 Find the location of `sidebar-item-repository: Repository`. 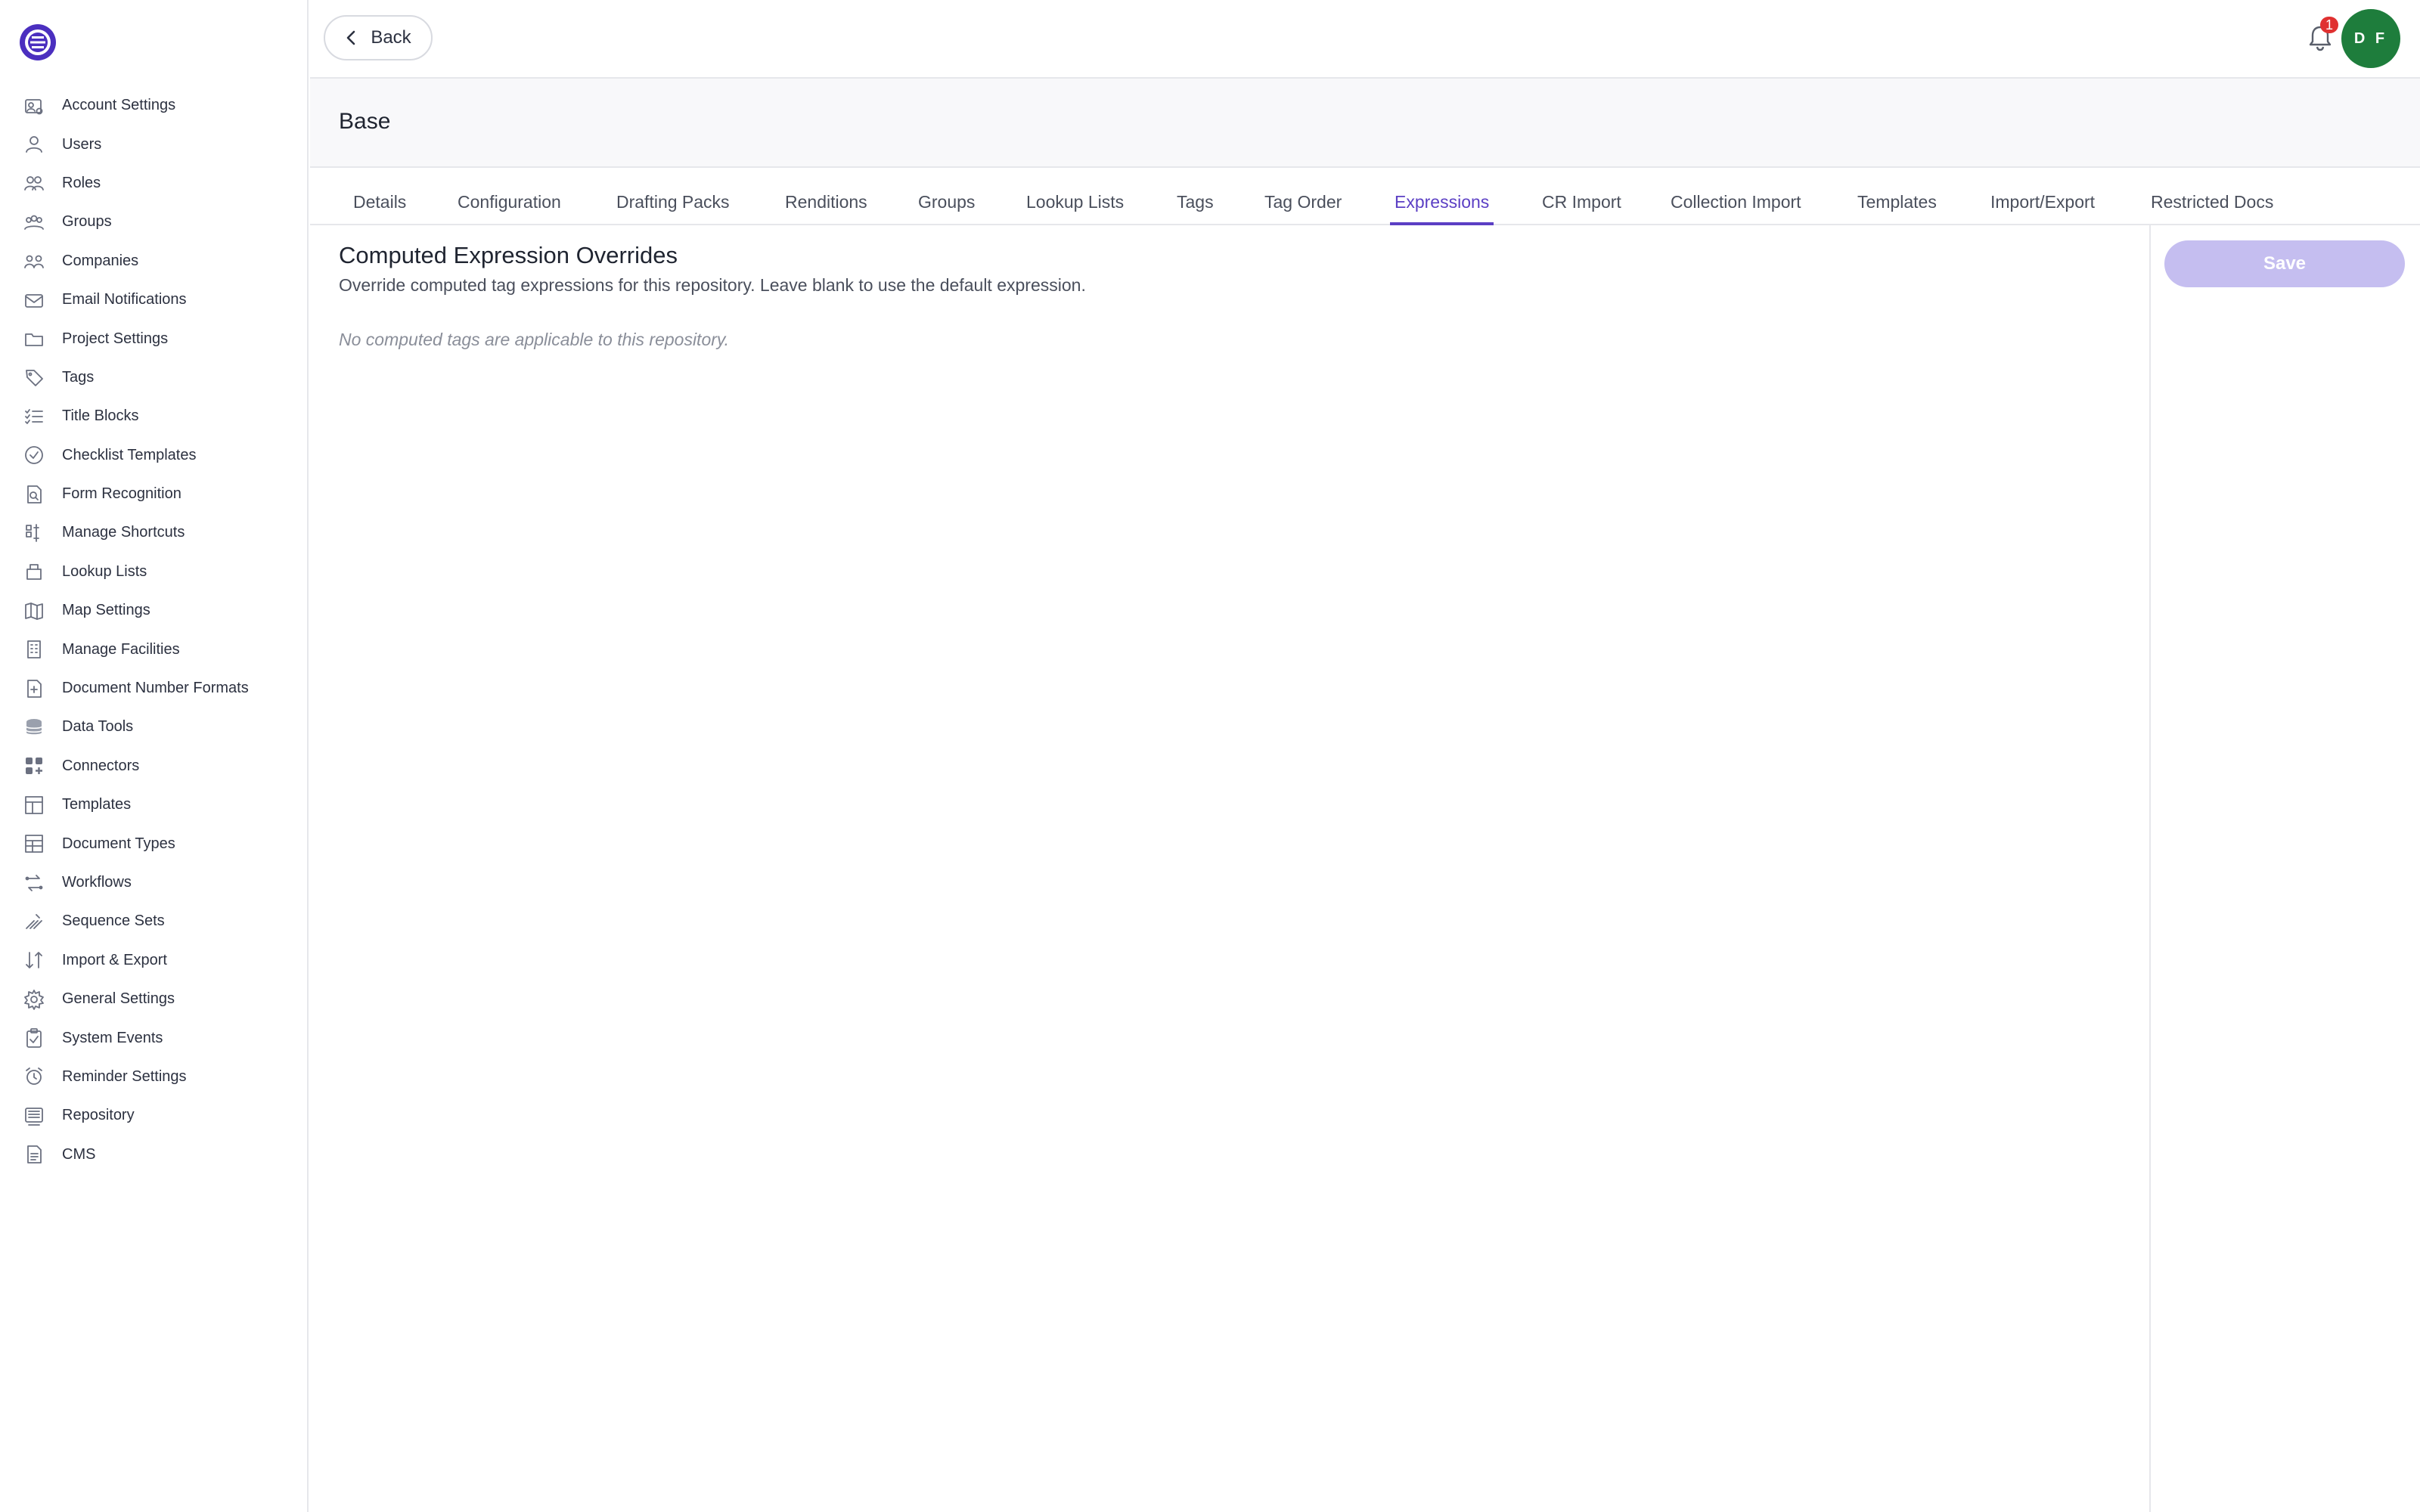

sidebar-item-repository: Repository is located at coordinates (154, 1115).